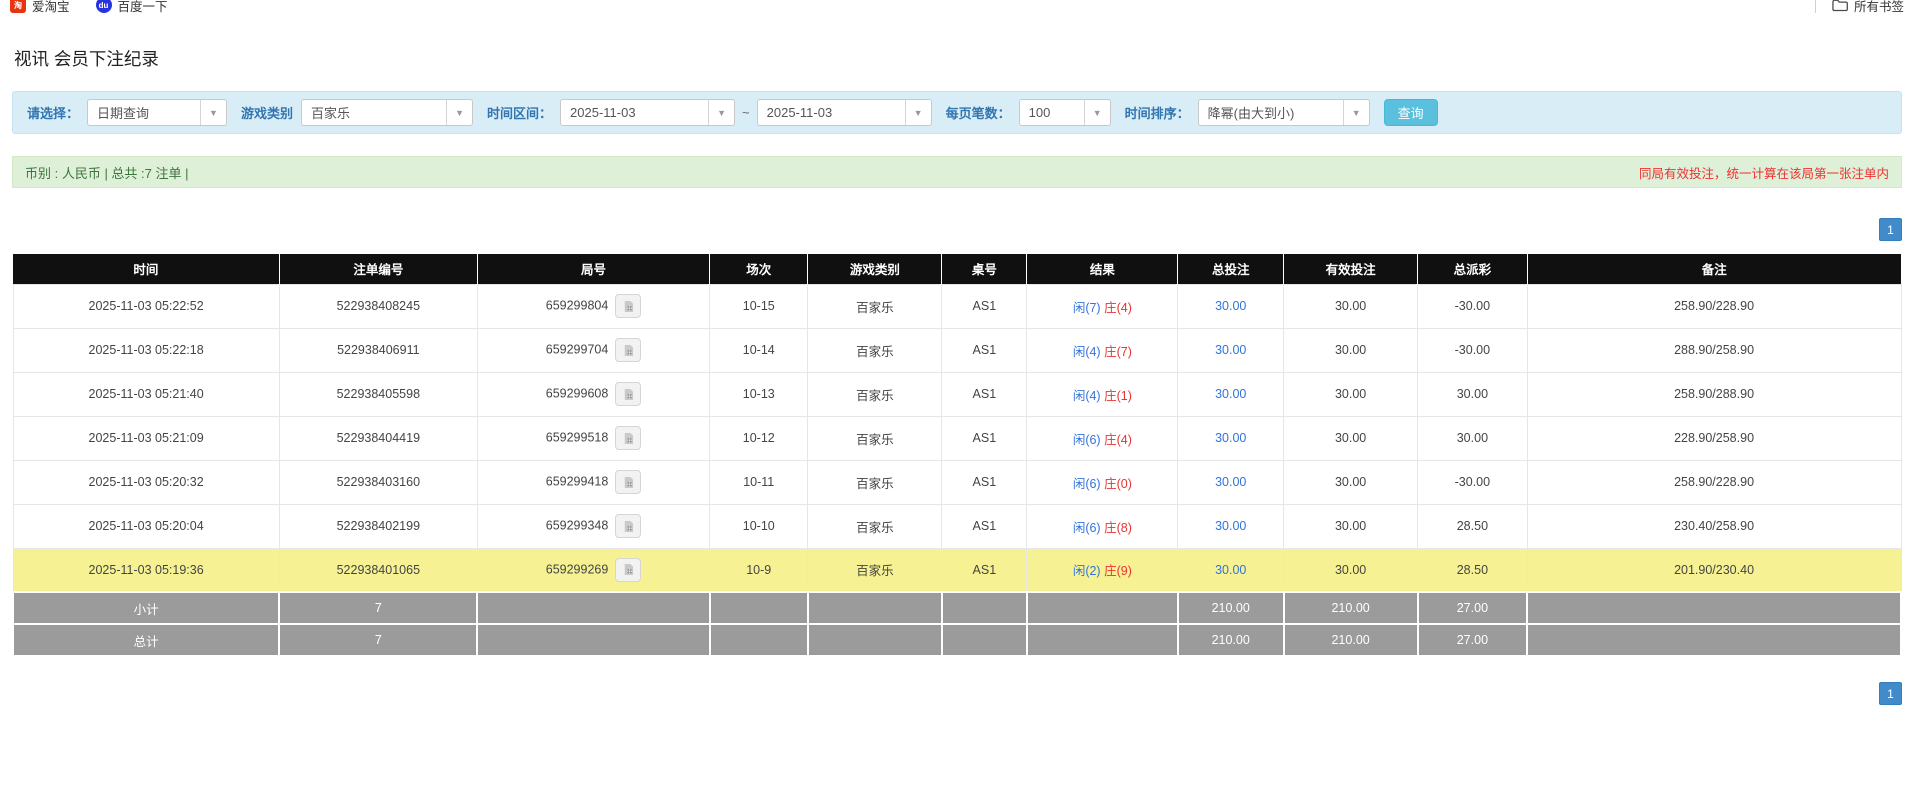 The height and width of the screenshot is (795, 1914). Describe the element at coordinates (759, 570) in the screenshot. I see `cell-session: 10-9` at that location.